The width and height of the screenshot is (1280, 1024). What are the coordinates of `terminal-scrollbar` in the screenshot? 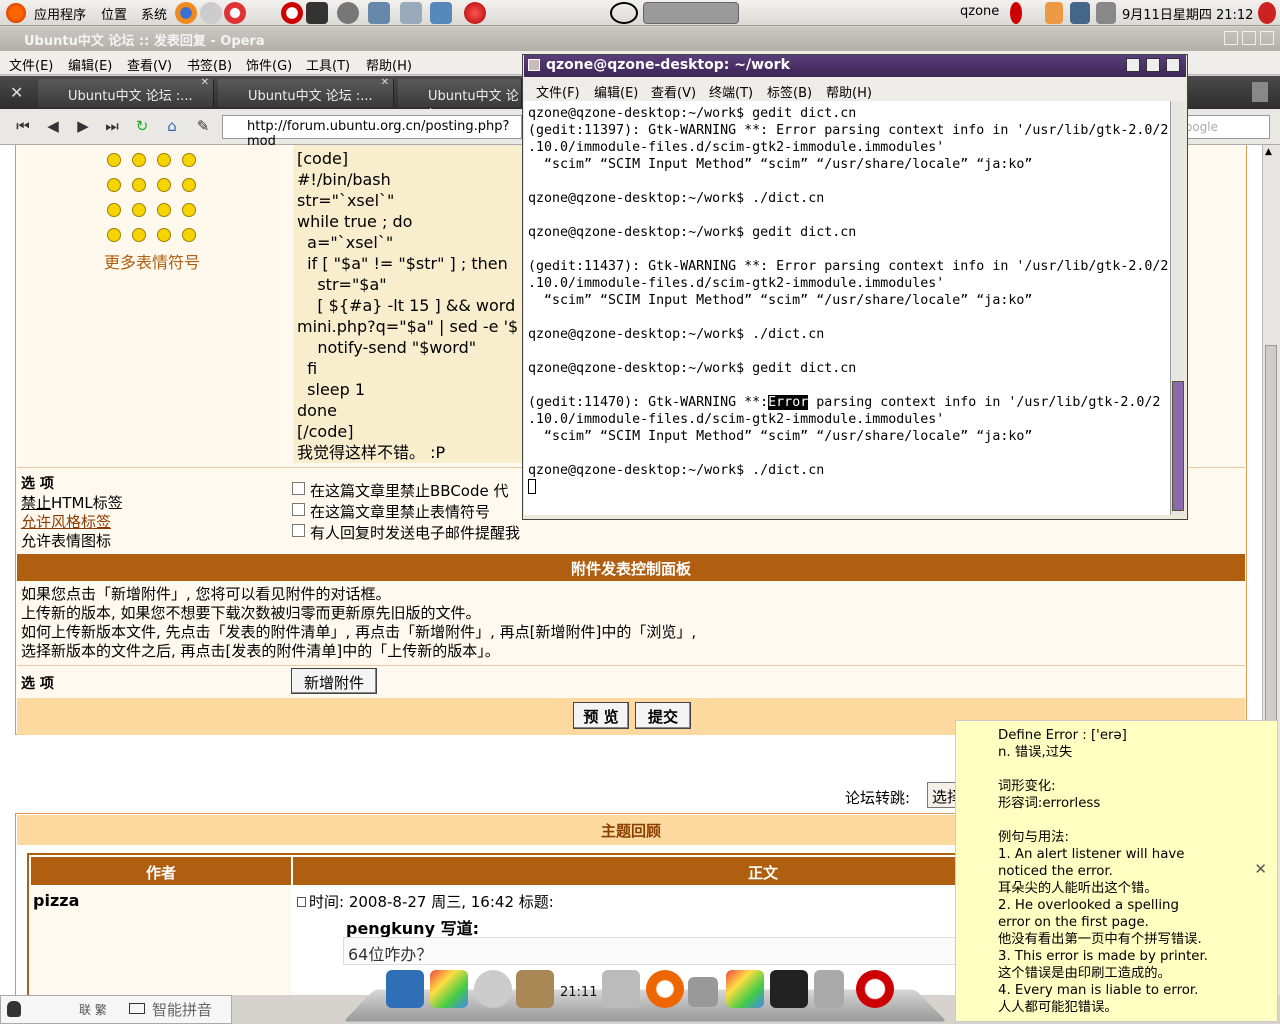 It's located at (1178, 308).